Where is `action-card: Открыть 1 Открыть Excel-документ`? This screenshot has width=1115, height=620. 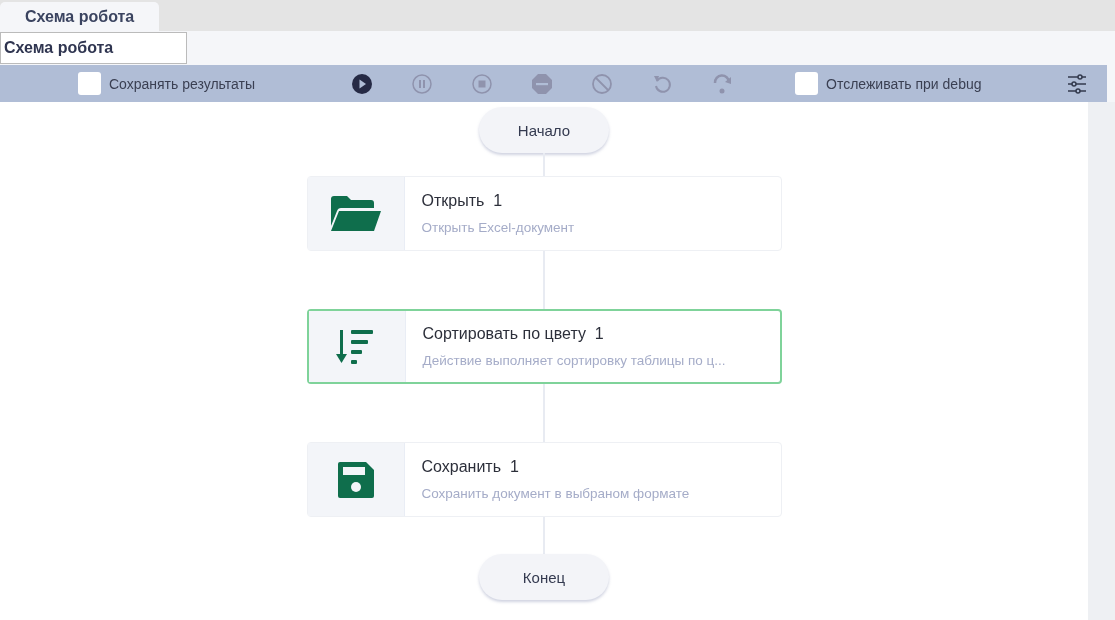 action-card: Открыть 1 Открыть Excel-документ is located at coordinates (544, 213).